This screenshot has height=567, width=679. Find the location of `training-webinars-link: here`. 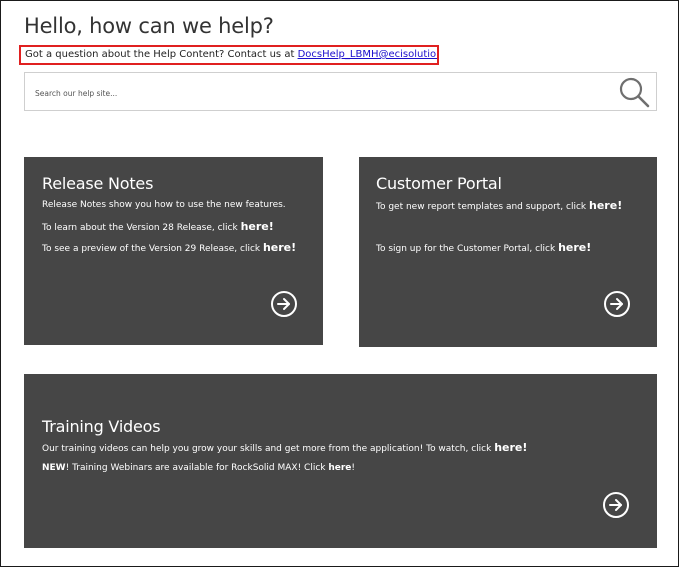

training-webinars-link: here is located at coordinates (339, 468).